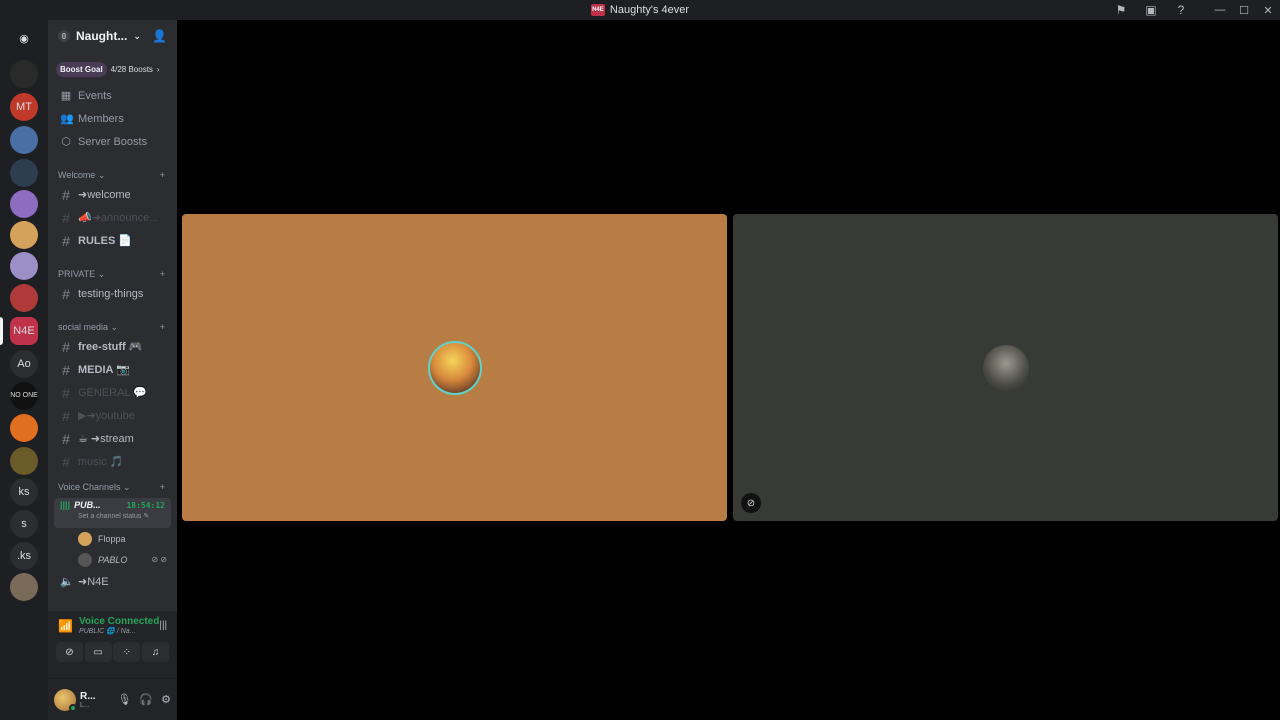  I want to click on camera-off-icon: ⊘, so click(751, 503).